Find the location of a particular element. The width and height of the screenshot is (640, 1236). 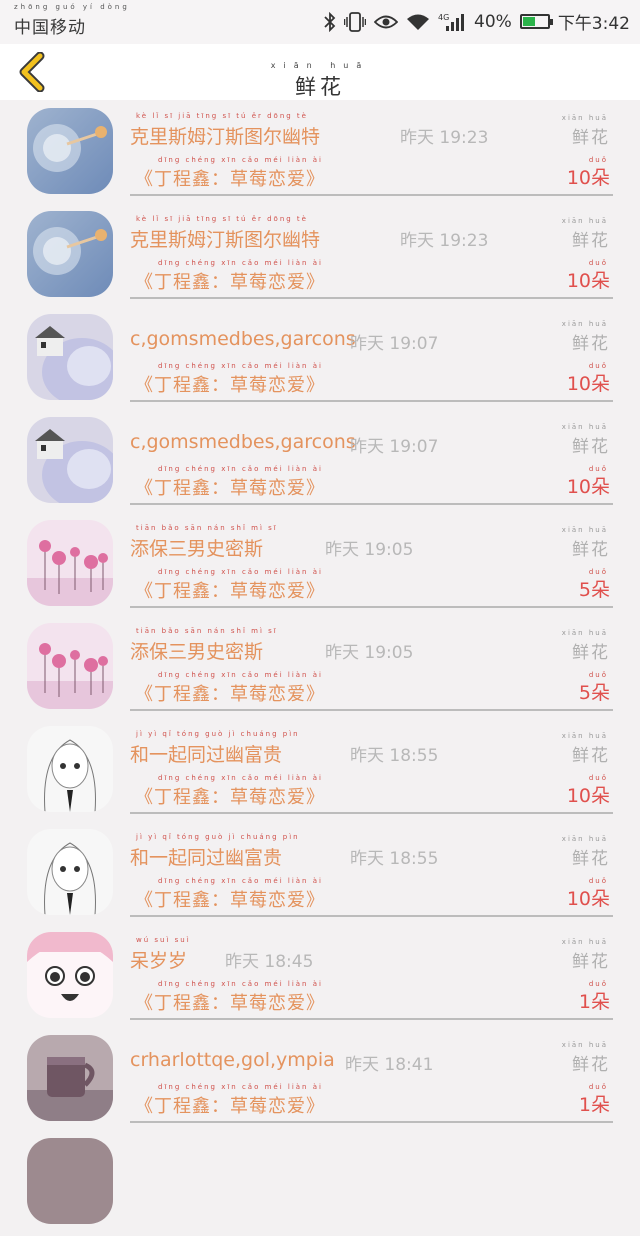

page-title: 鲜花 is located at coordinates (320, 87).